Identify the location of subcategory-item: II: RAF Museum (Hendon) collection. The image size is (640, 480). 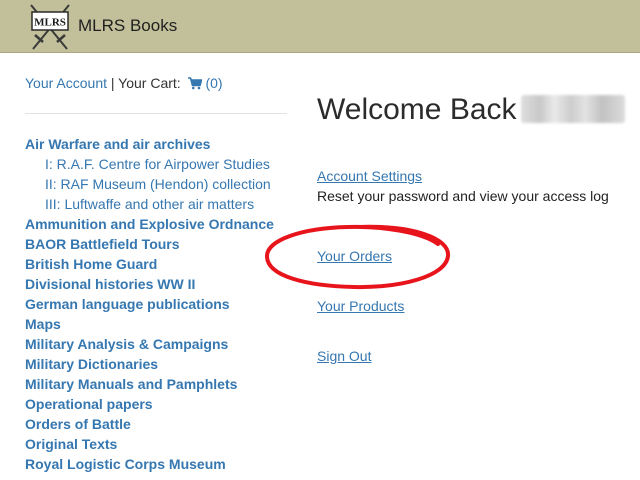
(165, 184).